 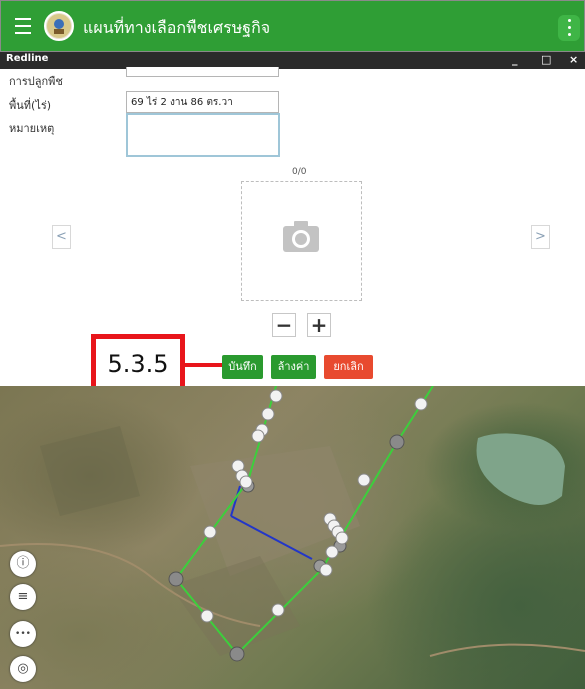 What do you see at coordinates (292, 26) in the screenshot?
I see `app-bar: แผนที่ทางเลือกพืชเศรษฐกิจ` at bounding box center [292, 26].